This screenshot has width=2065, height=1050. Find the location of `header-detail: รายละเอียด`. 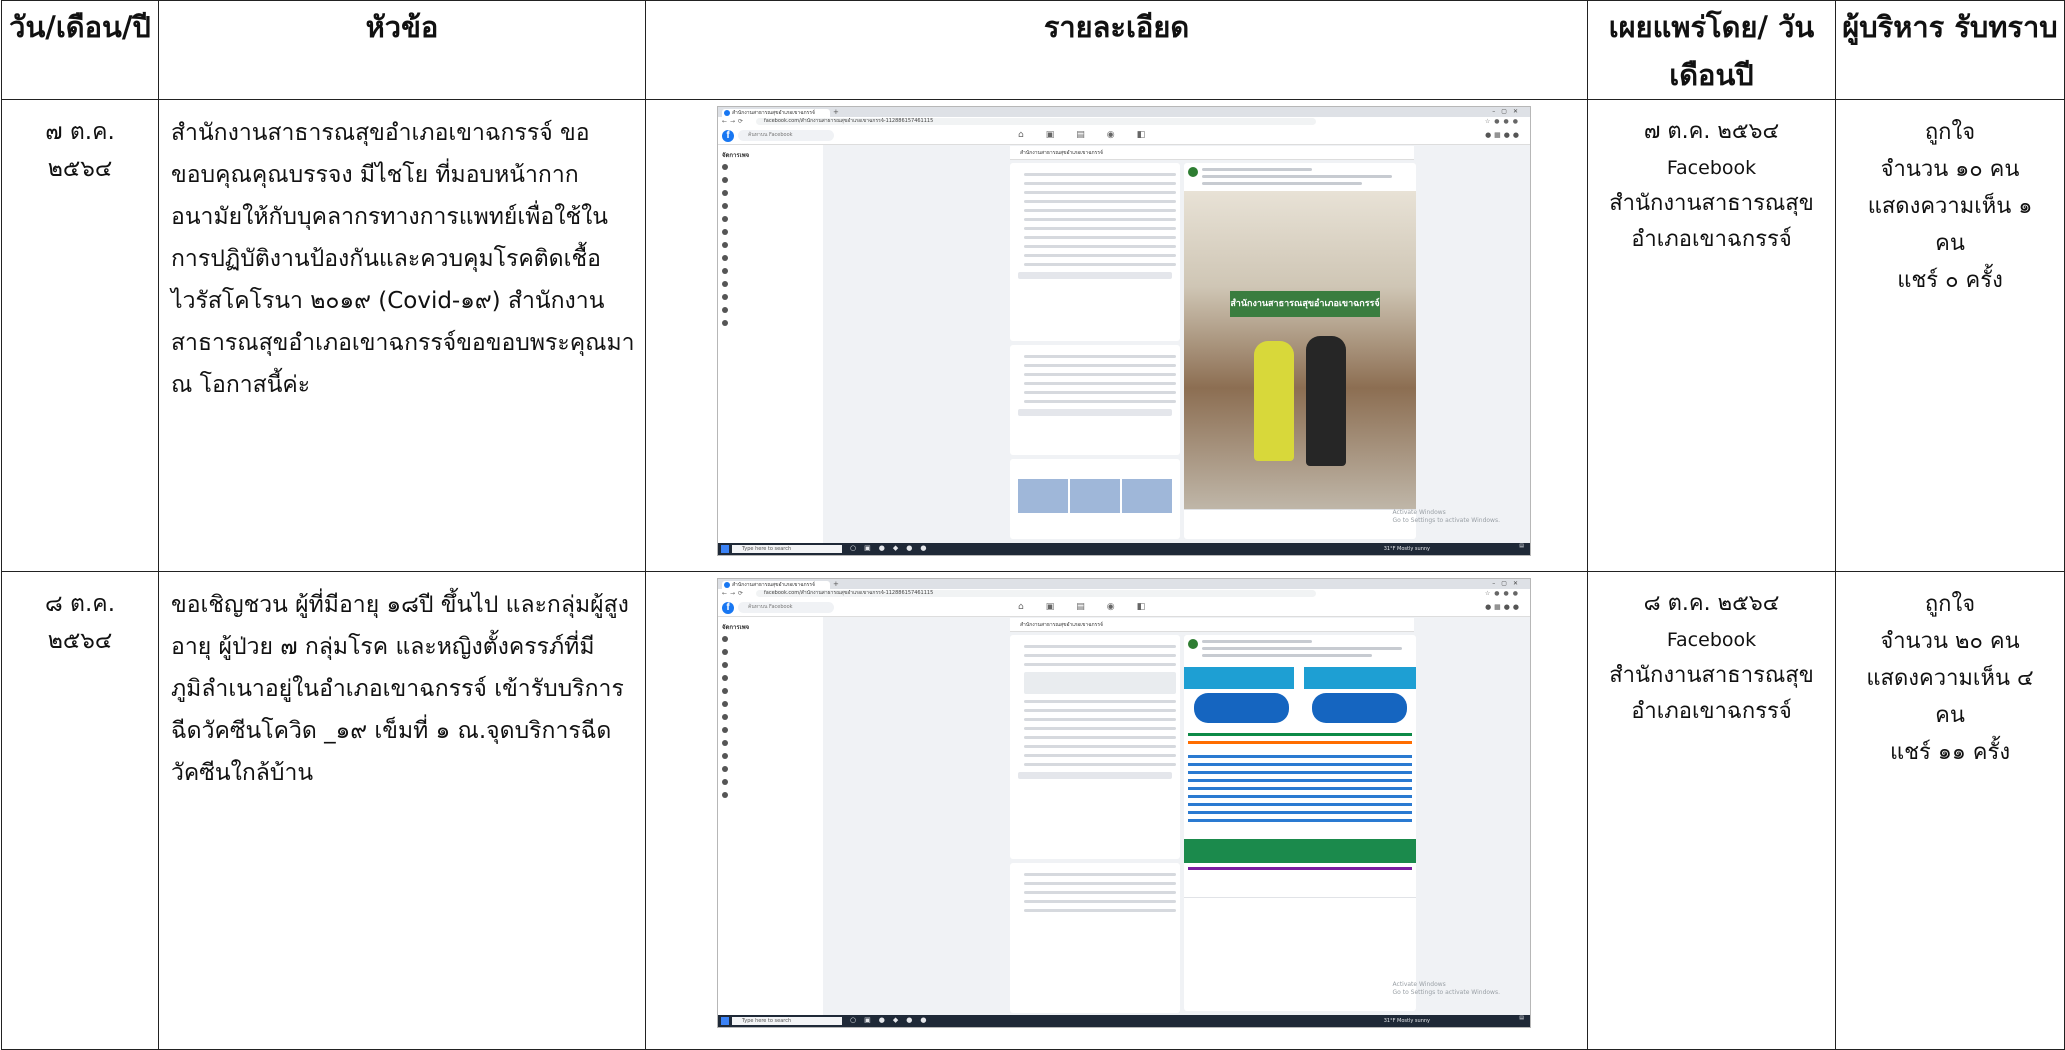

header-detail: รายละเอียด is located at coordinates (1116, 50).